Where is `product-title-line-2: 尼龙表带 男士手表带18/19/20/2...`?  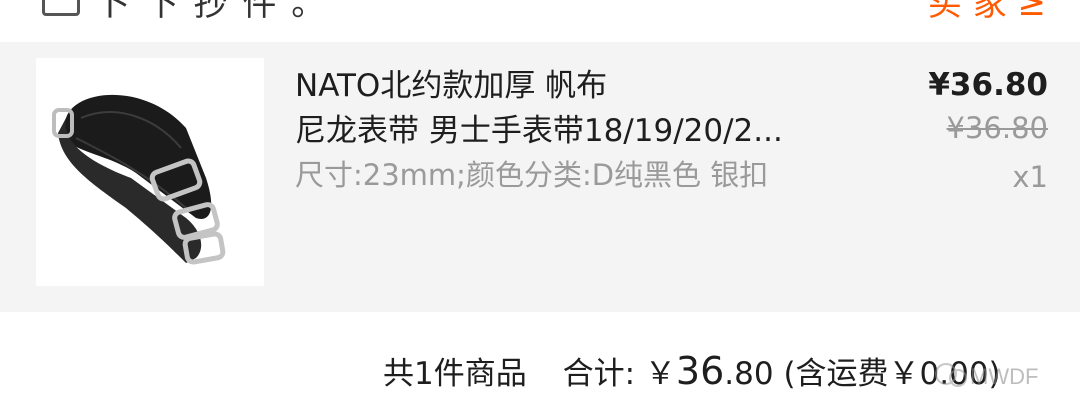 product-title-line-2: 尼龙表带 男士手表带18/19/20/2... is located at coordinates (539, 131).